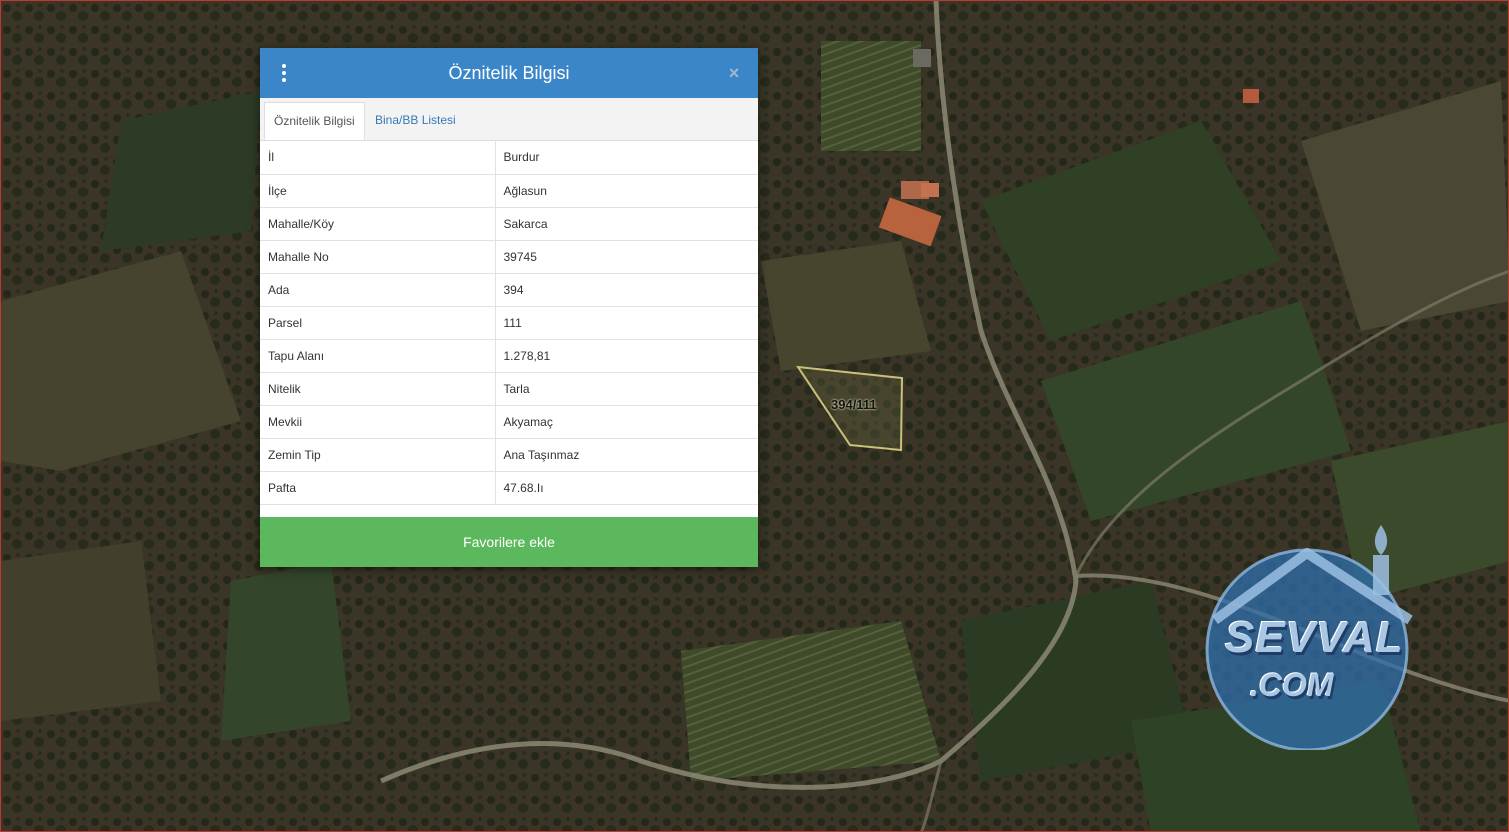  Describe the element at coordinates (378, 257) in the screenshot. I see `row-key: Mahalle No` at that location.